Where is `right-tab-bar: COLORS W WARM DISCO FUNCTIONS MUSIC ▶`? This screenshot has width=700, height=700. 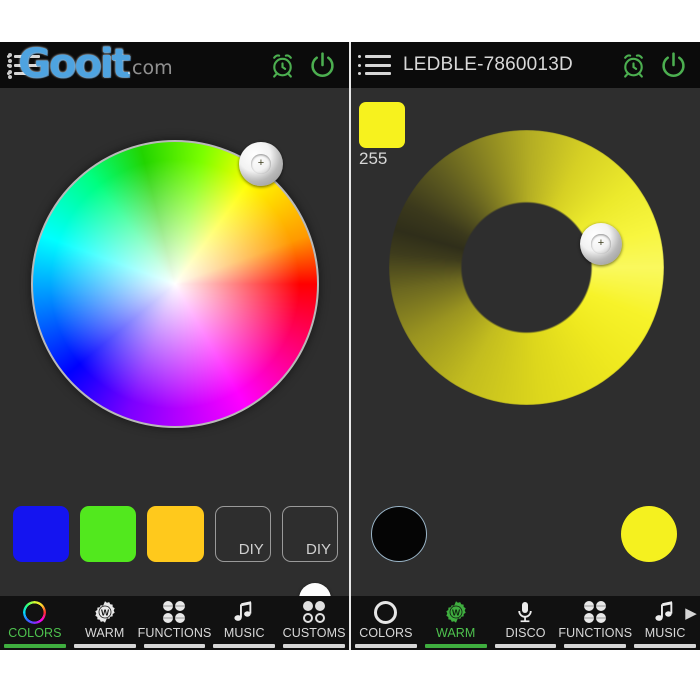 right-tab-bar: COLORS W WARM DISCO FUNCTIONS MUSIC ▶ is located at coordinates (525, 623).